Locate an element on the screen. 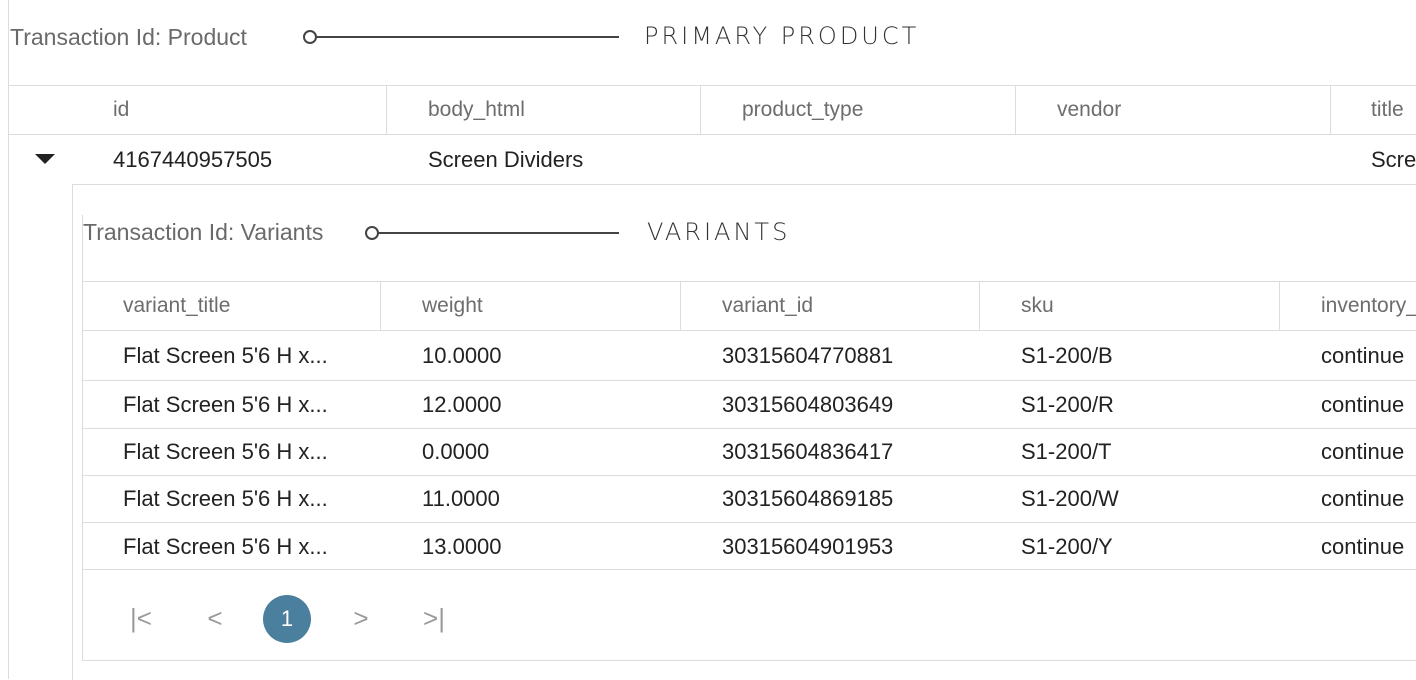  variant-cell-sku: S1-200/Y is located at coordinates (1067, 547).